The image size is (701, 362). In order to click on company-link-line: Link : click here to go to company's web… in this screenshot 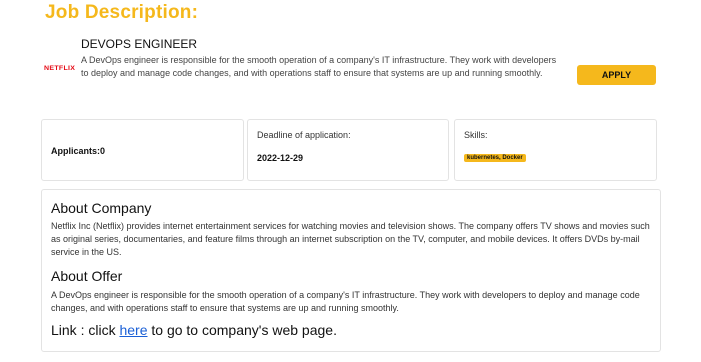, I will do `click(194, 330)`.